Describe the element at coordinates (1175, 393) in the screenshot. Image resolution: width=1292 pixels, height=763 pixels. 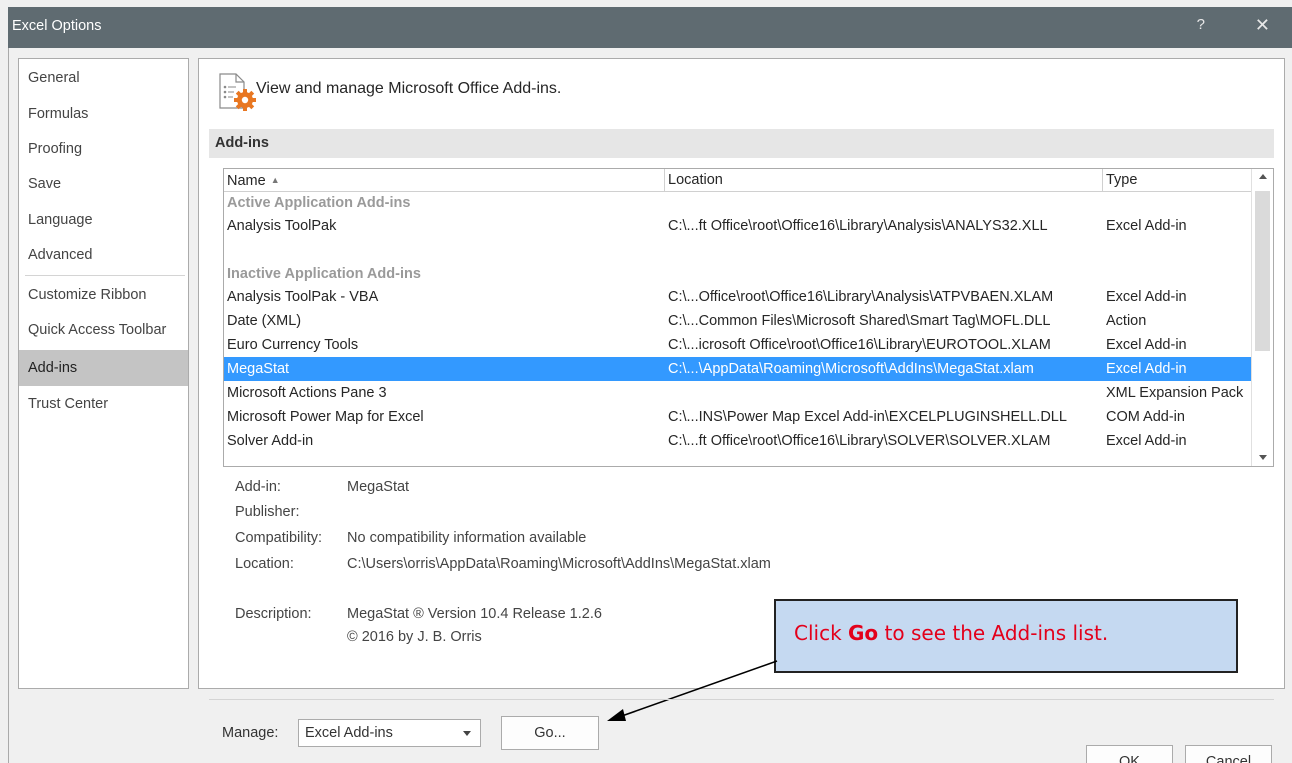
I see `addin-type: XML Expansion Pack` at that location.